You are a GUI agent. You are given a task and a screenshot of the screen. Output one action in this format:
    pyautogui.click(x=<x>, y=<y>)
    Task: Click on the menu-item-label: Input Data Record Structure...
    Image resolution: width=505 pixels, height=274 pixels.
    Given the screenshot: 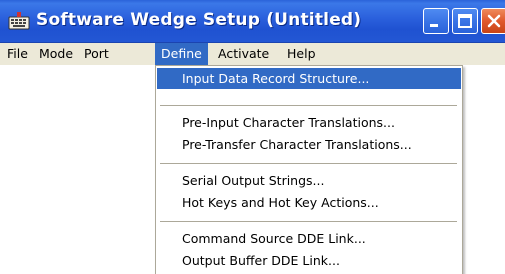 What is the action you would take?
    pyautogui.click(x=276, y=78)
    